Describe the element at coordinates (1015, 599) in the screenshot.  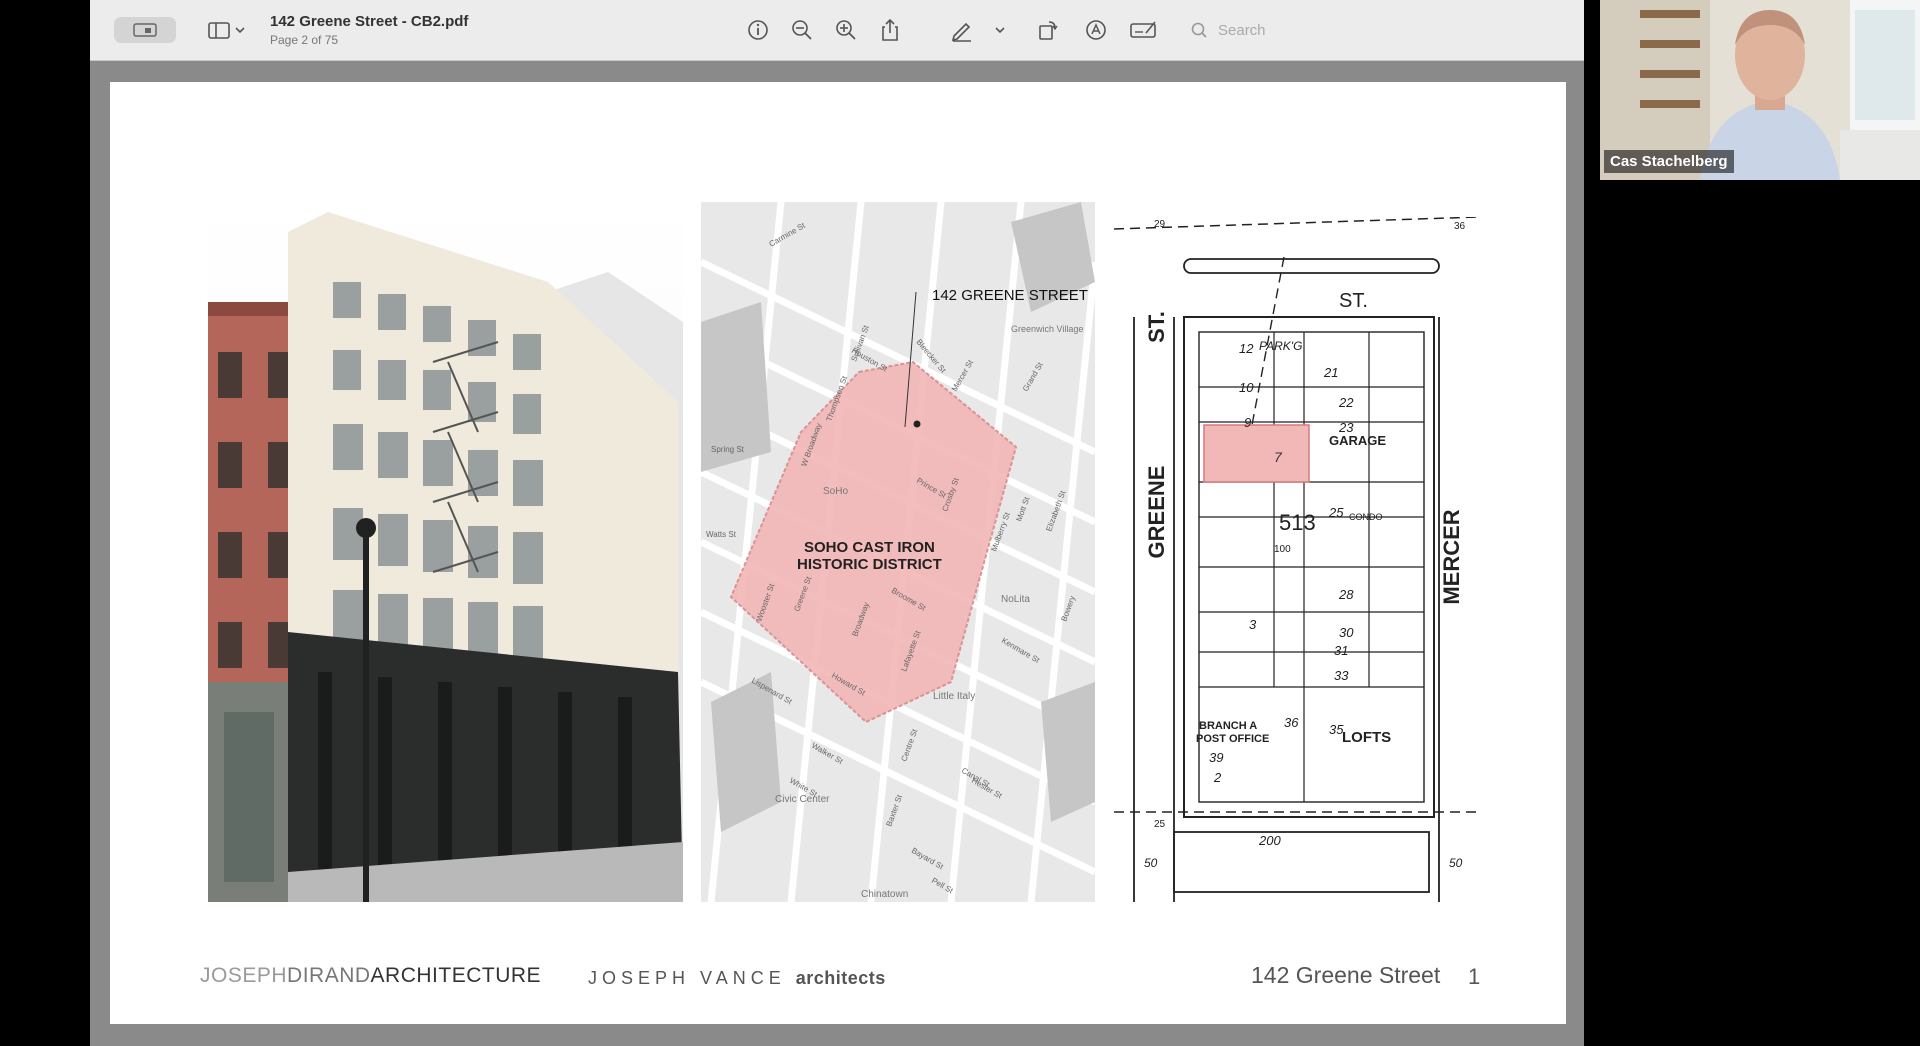
I see `map-neighborhood-nolita: NoLita` at that location.